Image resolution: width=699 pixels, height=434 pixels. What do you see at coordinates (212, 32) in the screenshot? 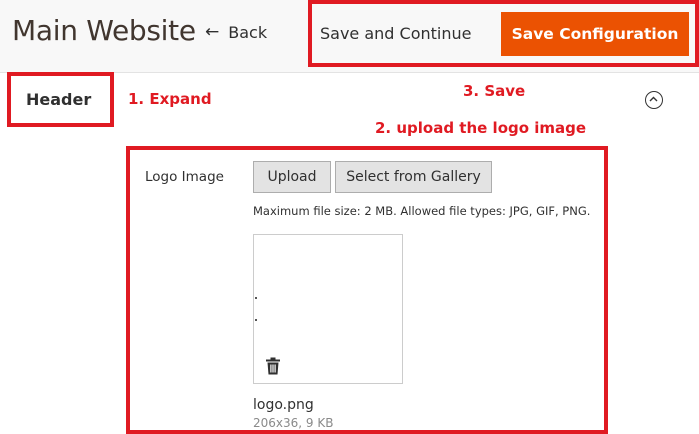
I see `back-arrow-icon: ←` at bounding box center [212, 32].